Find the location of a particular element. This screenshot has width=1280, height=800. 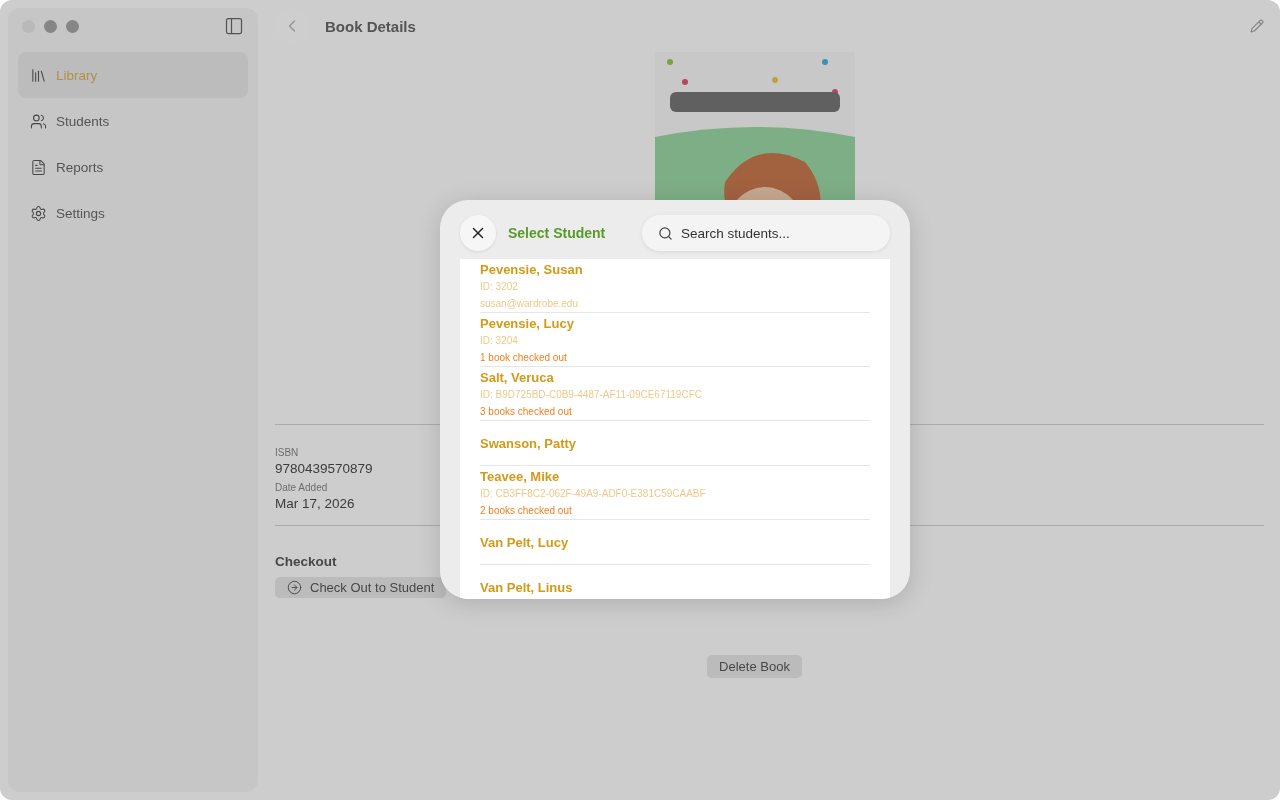

student-name: Swanson, Patty is located at coordinates (675, 443).